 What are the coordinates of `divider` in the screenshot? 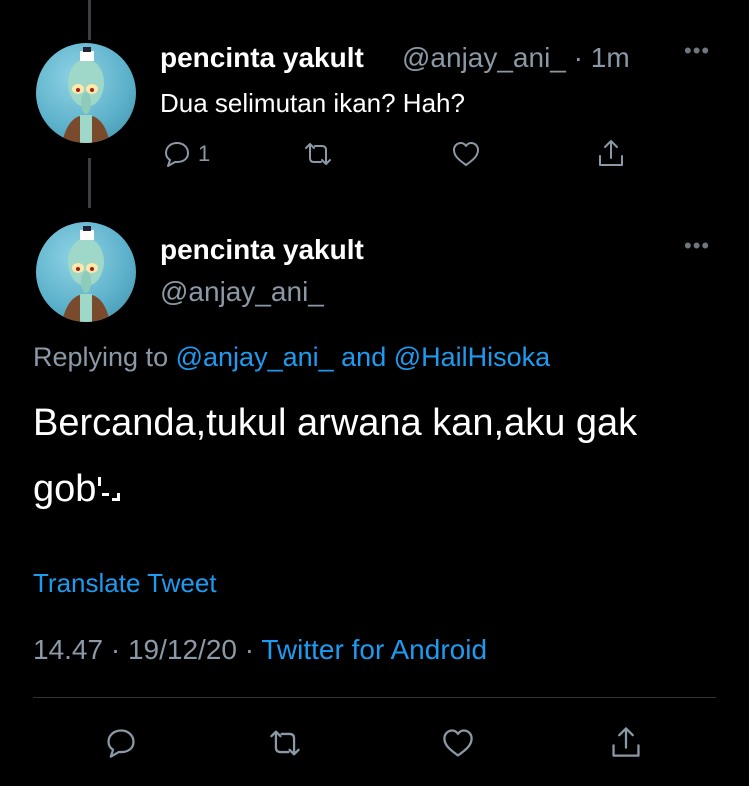 It's located at (374, 697).